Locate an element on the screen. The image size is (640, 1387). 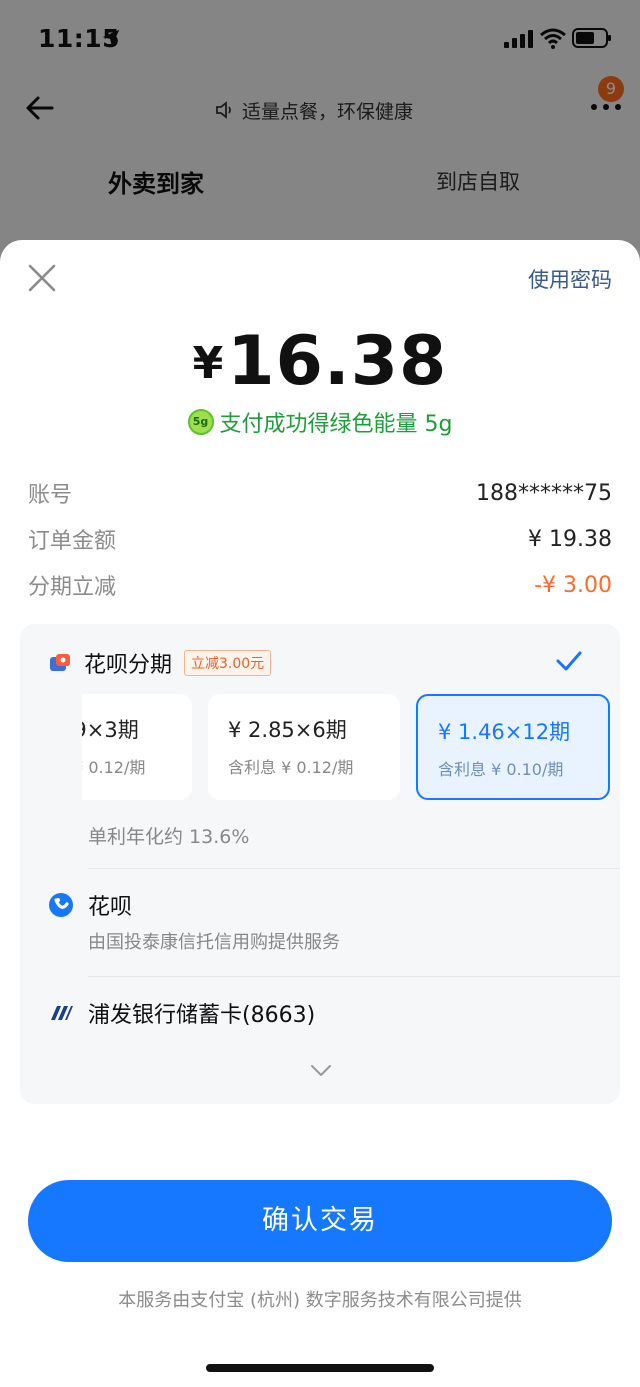
plan-price: ¥ 2.85×6期 is located at coordinates (287, 730).